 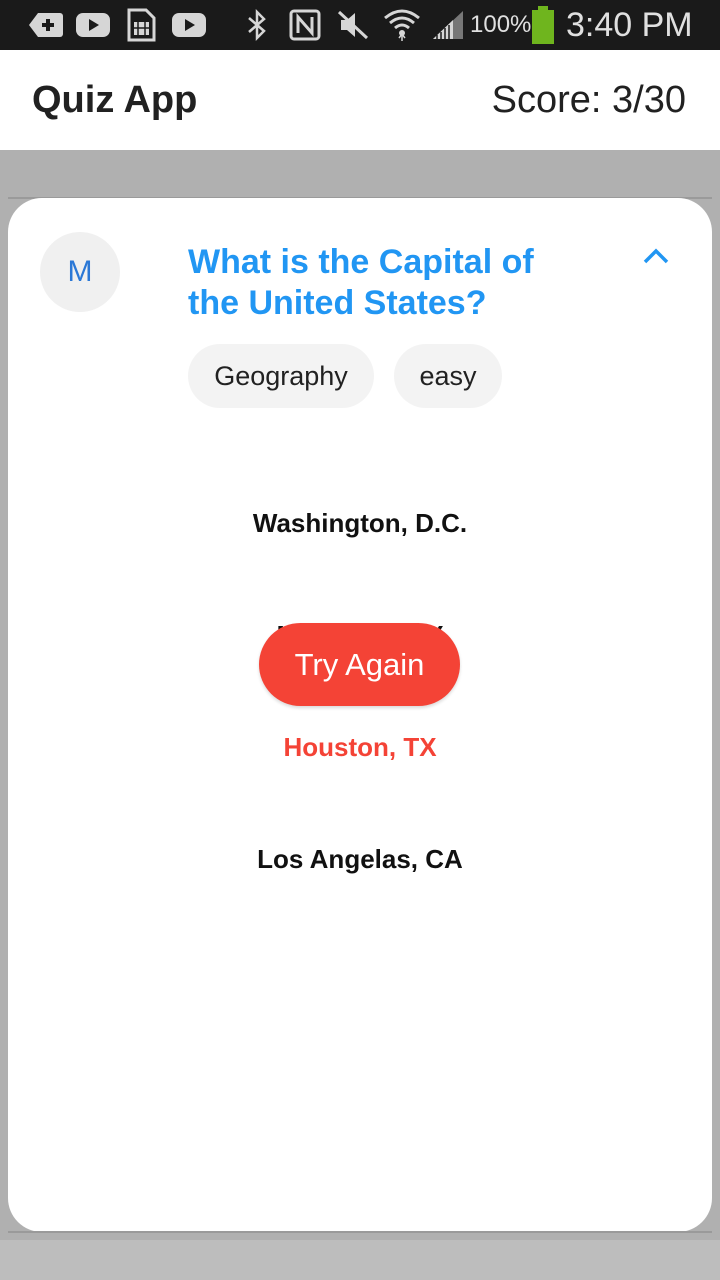 I want to click on score-label: Score: 3/30, so click(x=588, y=100).